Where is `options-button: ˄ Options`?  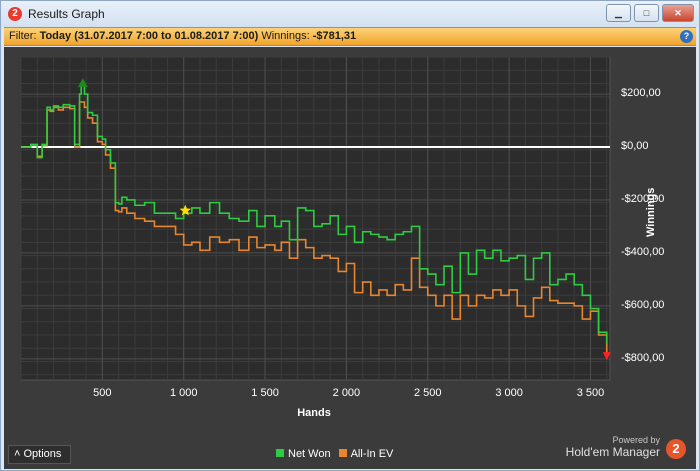
options-button: ˄ Options is located at coordinates (39, 454).